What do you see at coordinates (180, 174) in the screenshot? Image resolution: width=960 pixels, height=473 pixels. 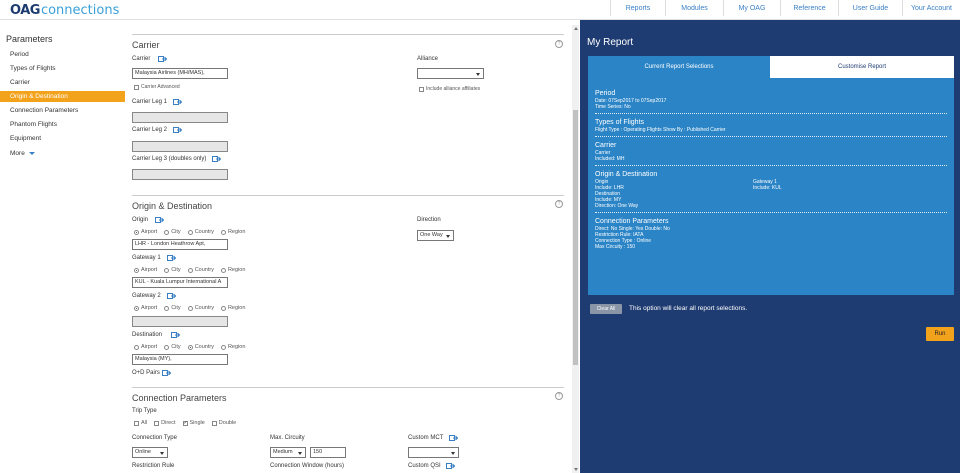 I see `carrier-leg3-input` at bounding box center [180, 174].